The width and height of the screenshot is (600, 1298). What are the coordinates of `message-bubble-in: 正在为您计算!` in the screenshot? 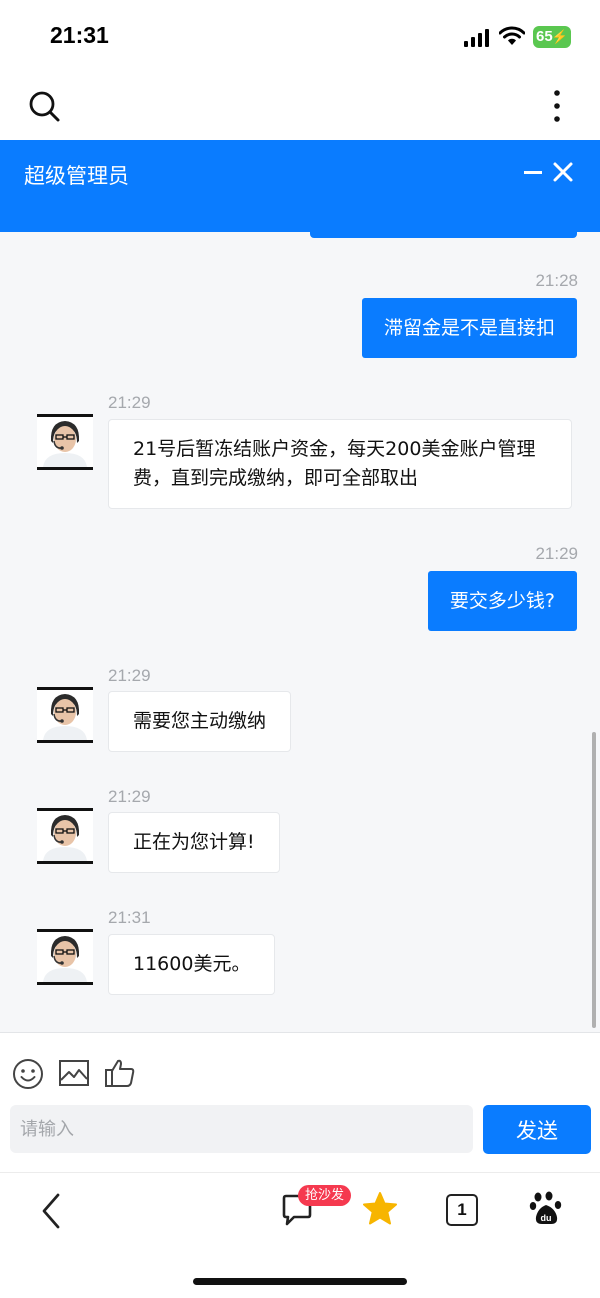 It's located at (194, 842).